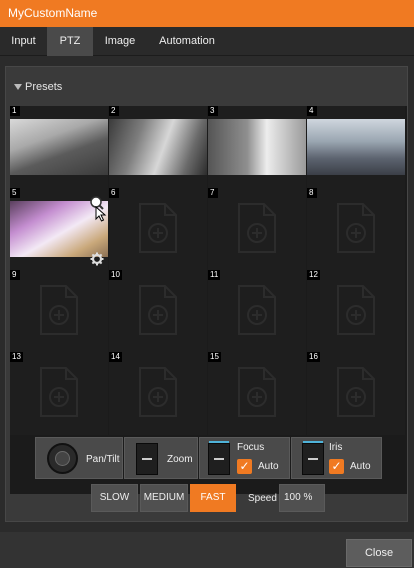  What do you see at coordinates (187, 41) in the screenshot?
I see `tab-automation: Automation` at bounding box center [187, 41].